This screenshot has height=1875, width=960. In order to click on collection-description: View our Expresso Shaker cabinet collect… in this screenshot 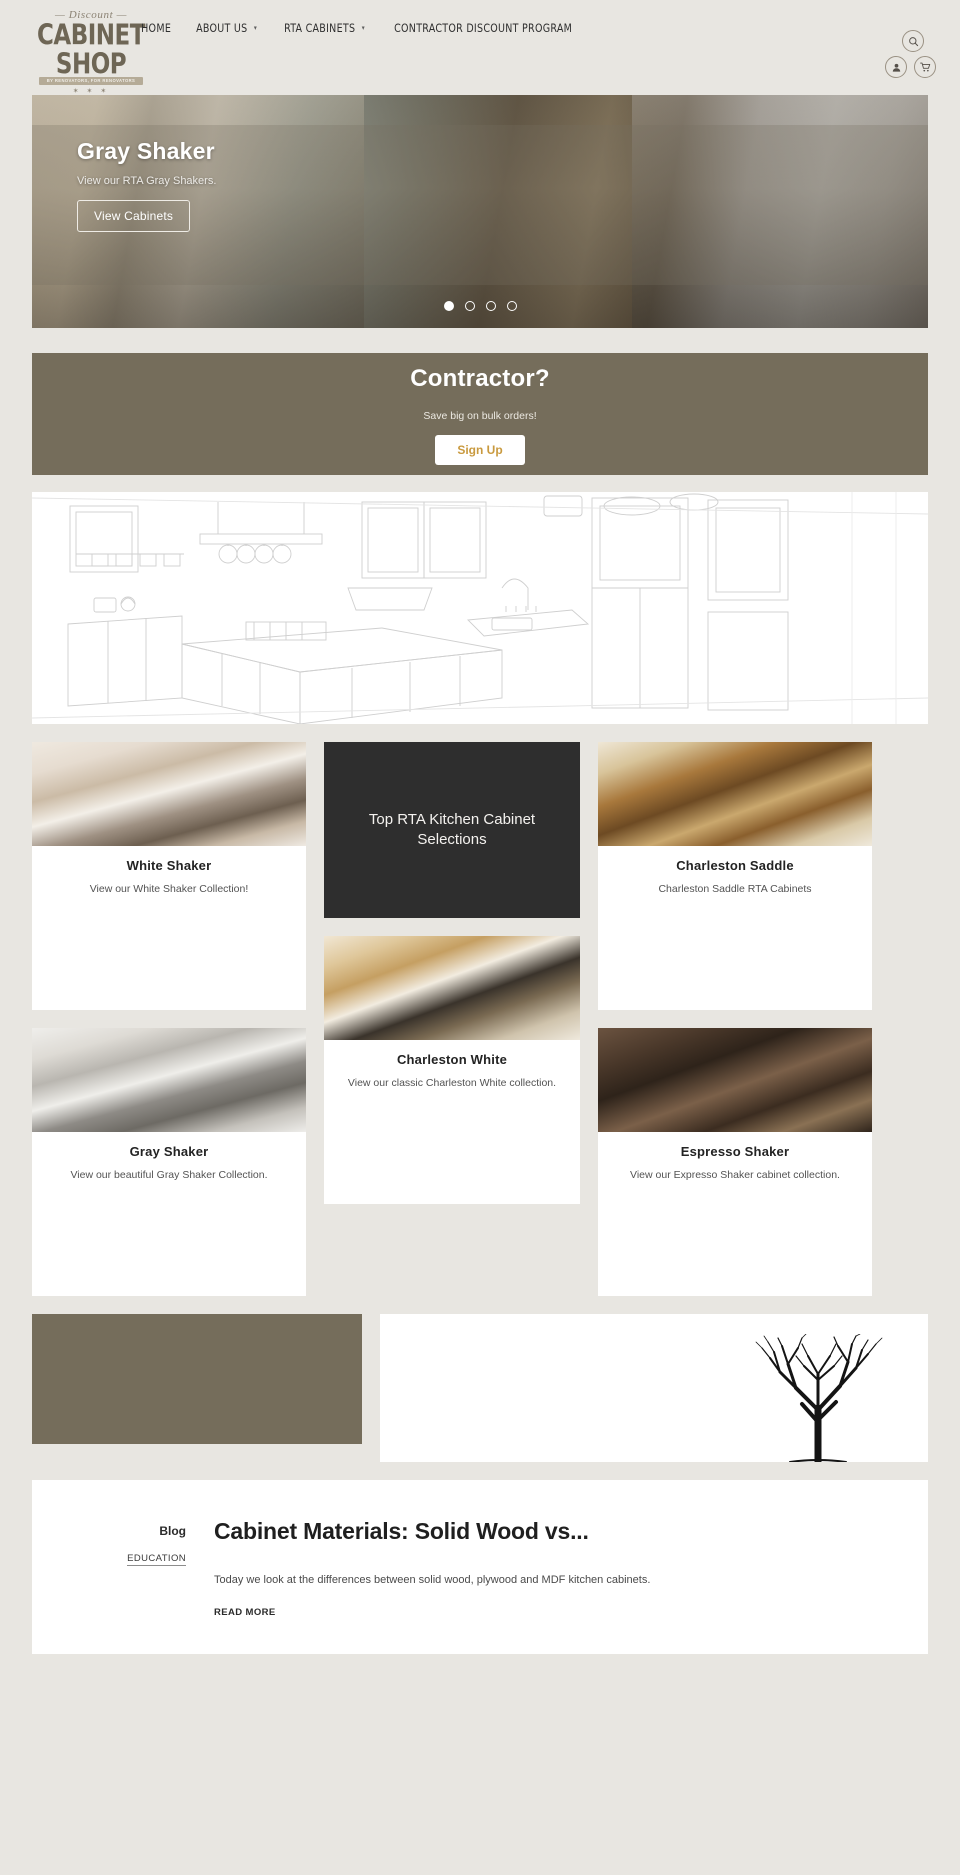, I will do `click(735, 1174)`.